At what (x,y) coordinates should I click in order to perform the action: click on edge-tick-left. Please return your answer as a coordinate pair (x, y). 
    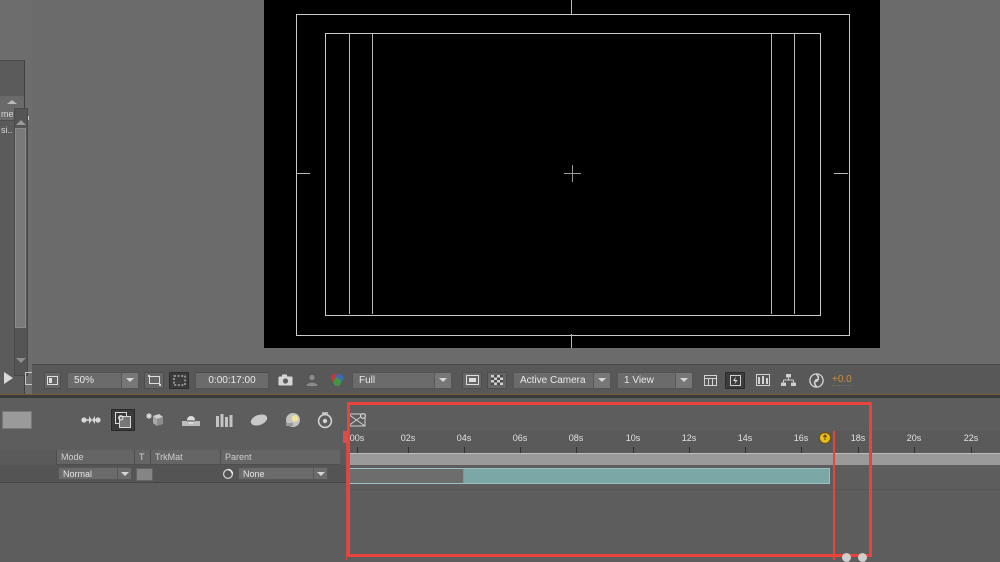
    Looking at the image, I should click on (303, 173).